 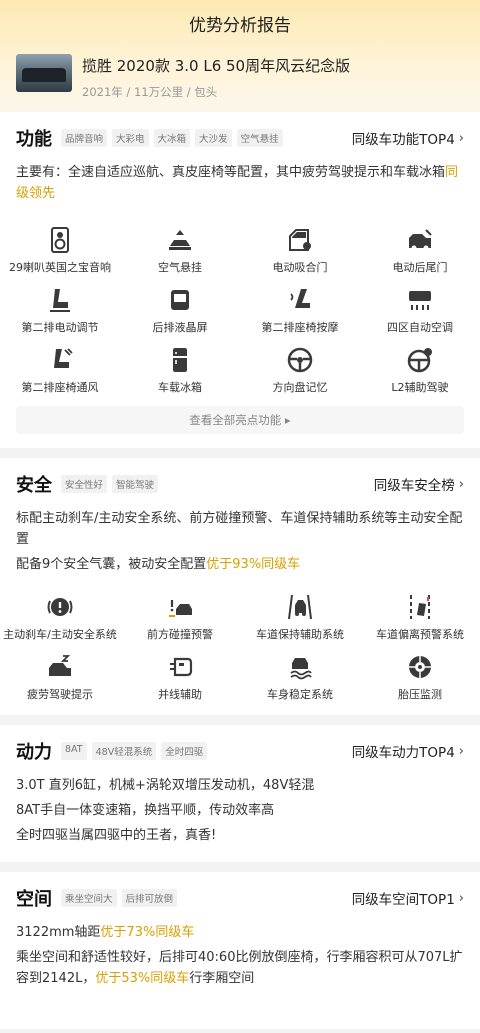 What do you see at coordinates (58, 932) in the screenshot?
I see `space-line1-main: 3122mm轴距` at bounding box center [58, 932].